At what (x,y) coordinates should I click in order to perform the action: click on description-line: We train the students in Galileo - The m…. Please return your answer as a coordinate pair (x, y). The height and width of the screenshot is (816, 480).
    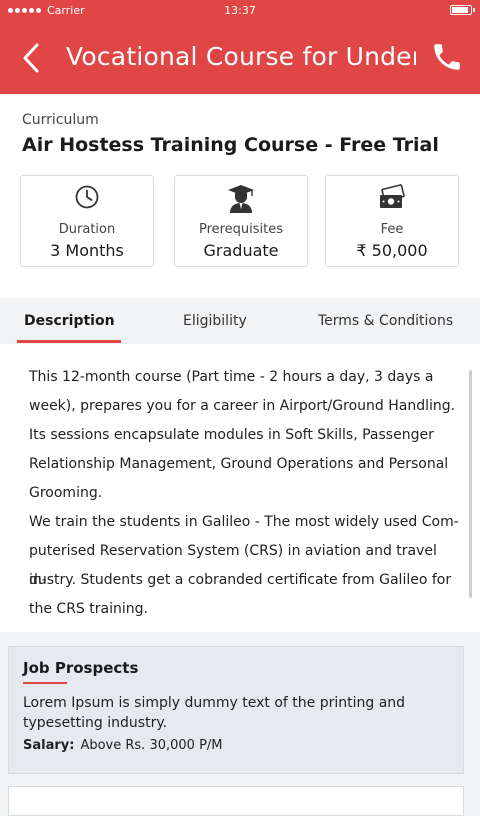
    Looking at the image, I should click on (244, 522).